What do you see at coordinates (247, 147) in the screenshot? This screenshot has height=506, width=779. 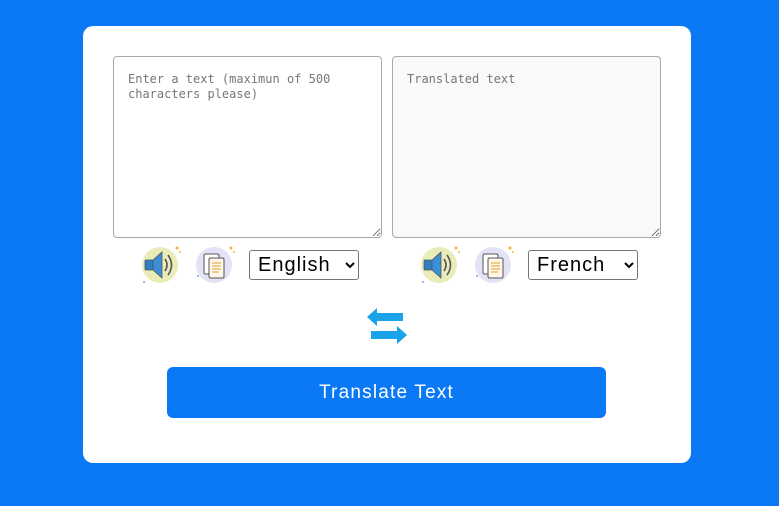 I see `source-text-input` at bounding box center [247, 147].